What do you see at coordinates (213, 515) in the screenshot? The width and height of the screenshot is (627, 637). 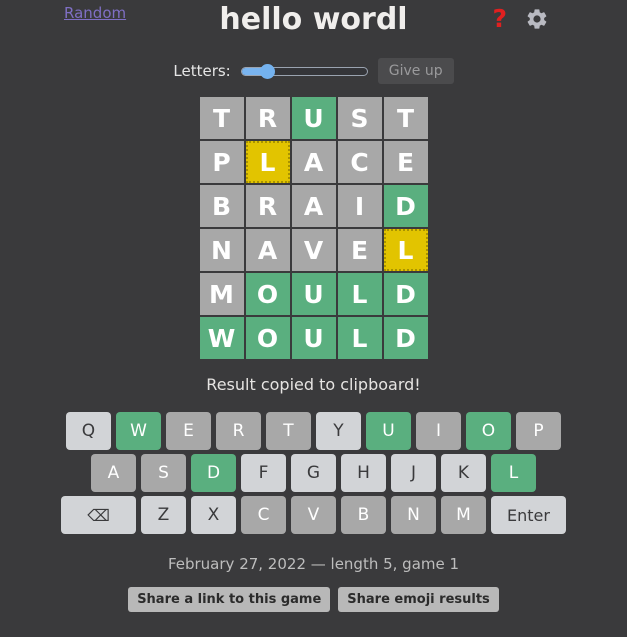 I see `key-x: X` at bounding box center [213, 515].